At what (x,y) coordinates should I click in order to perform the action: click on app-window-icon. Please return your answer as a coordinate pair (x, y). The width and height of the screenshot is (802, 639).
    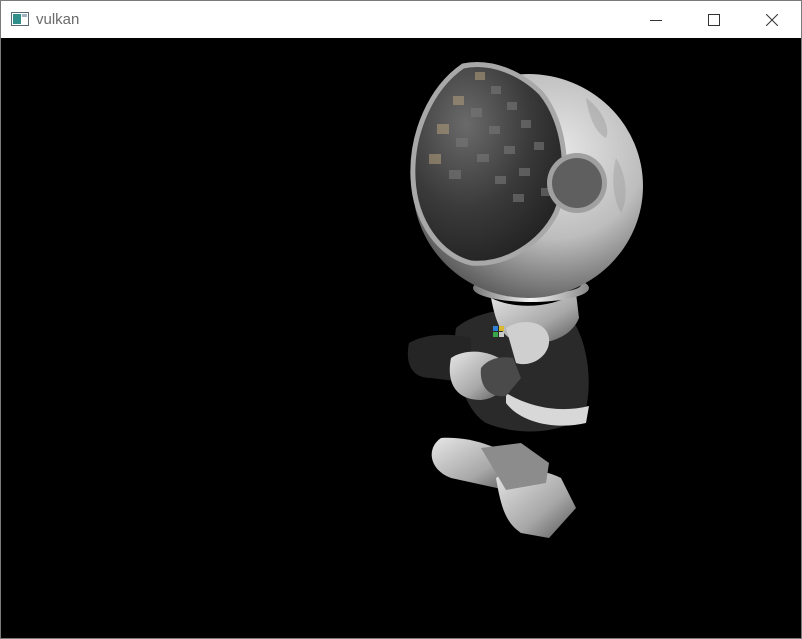
    Looking at the image, I should click on (20, 19).